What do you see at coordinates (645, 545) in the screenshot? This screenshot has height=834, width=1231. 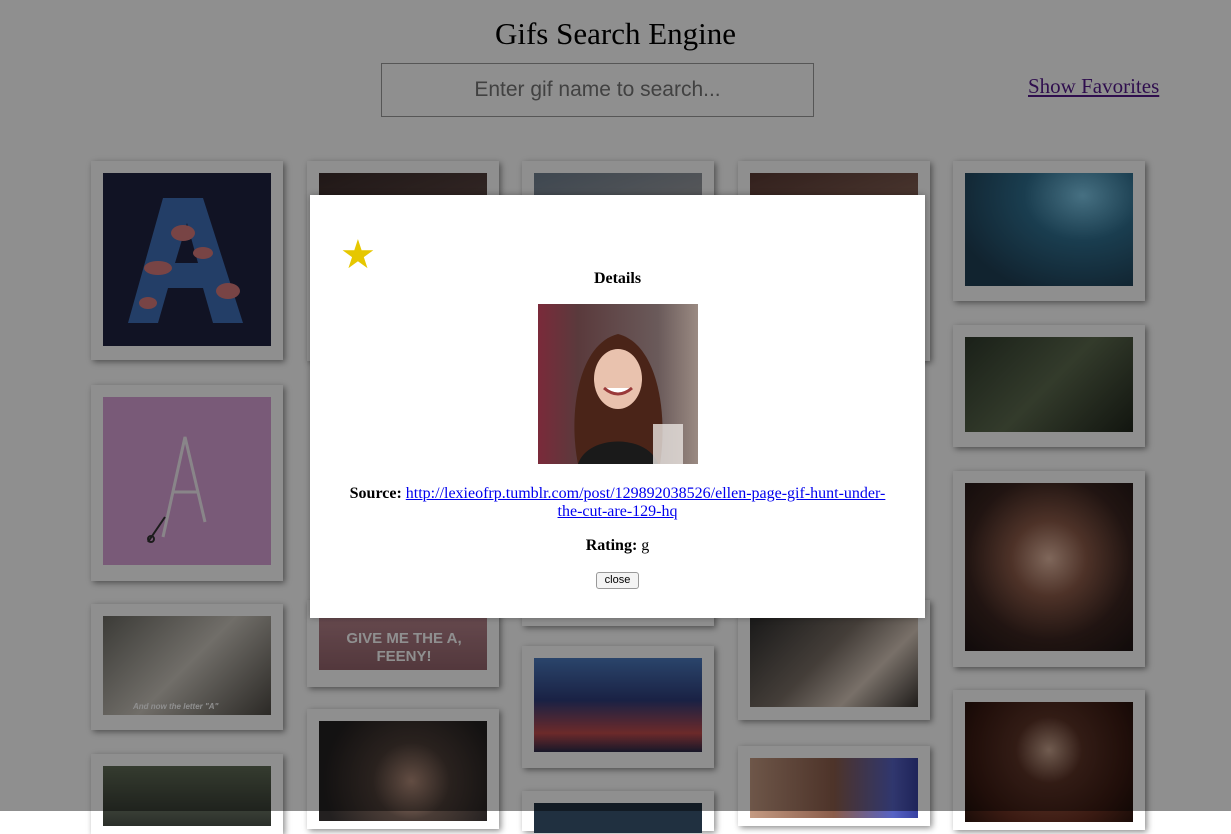 I see `rating-value: g` at bounding box center [645, 545].